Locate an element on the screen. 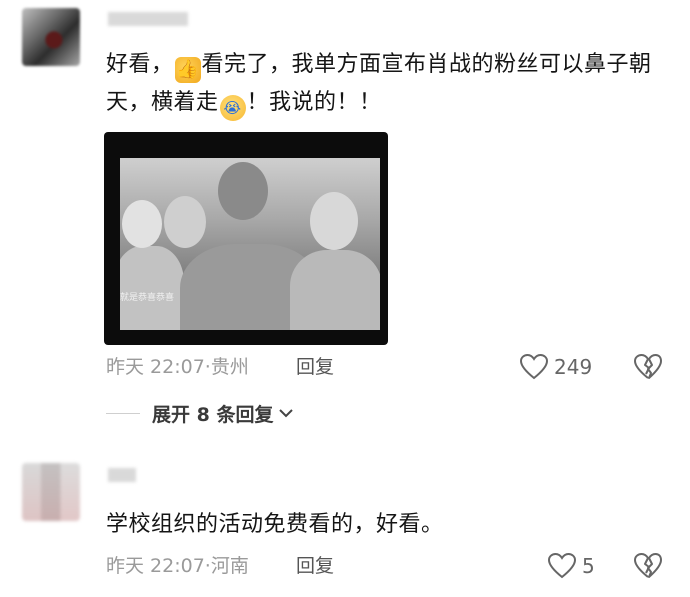  like-count: 5 is located at coordinates (588, 566).